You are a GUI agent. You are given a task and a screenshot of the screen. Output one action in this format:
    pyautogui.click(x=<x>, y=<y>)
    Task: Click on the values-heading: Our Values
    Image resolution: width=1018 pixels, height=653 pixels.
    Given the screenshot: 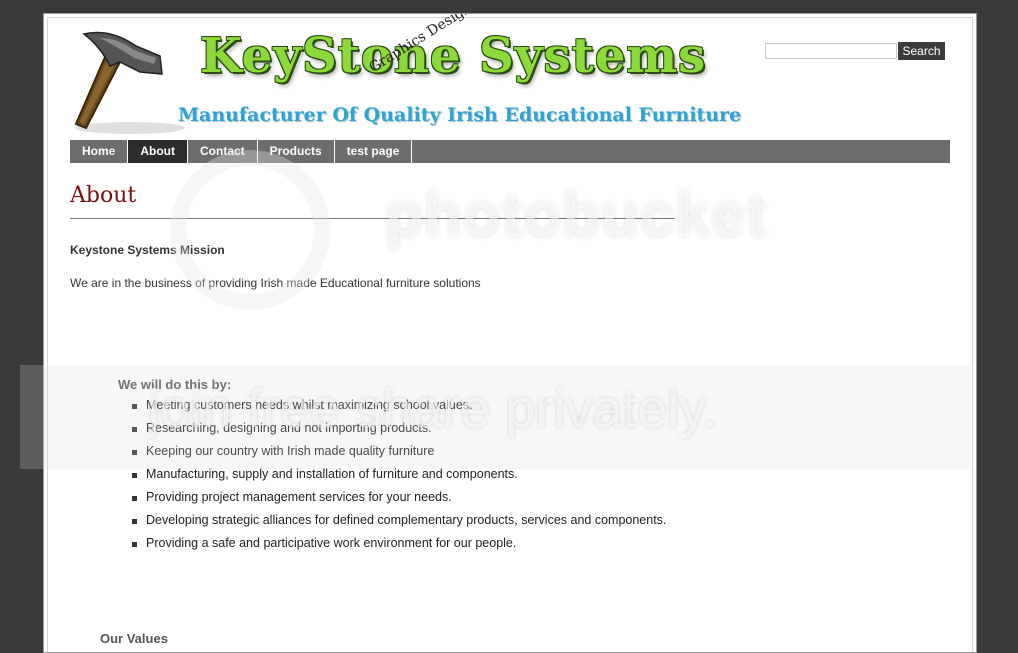 What is the action you would take?
    pyautogui.click(x=134, y=638)
    